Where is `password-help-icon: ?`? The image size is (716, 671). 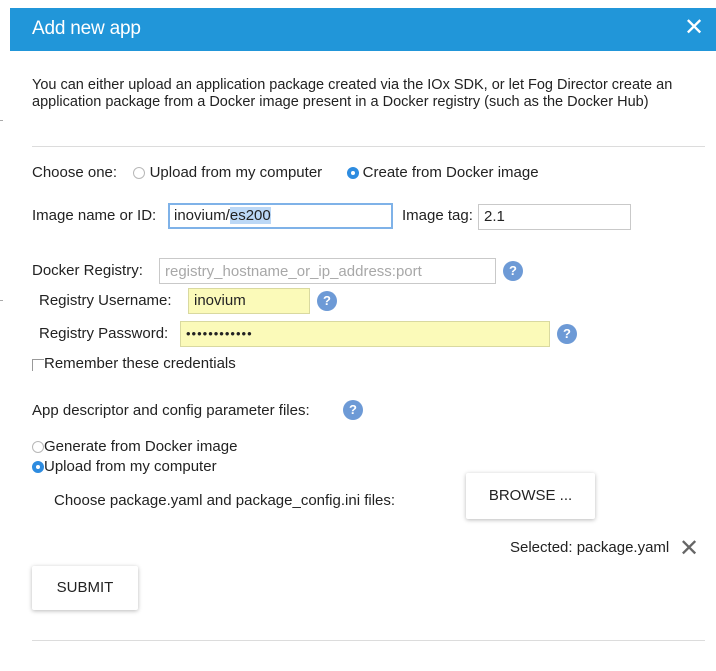
password-help-icon: ? is located at coordinates (567, 334).